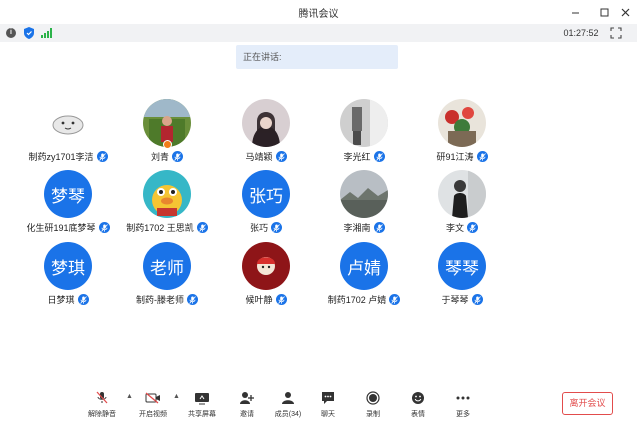  I want to click on window-title: 腾讯会议, so click(318, 14).